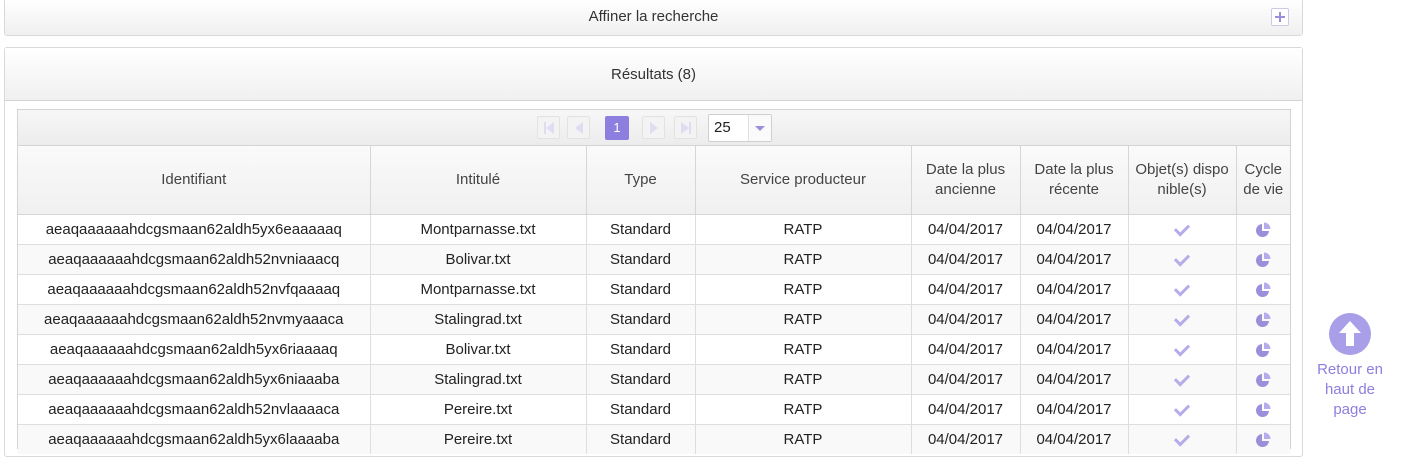 Image resolution: width=1408 pixels, height=460 pixels. What do you see at coordinates (478, 349) in the screenshot?
I see `cell-intitule: Bolivar.txt` at bounding box center [478, 349].